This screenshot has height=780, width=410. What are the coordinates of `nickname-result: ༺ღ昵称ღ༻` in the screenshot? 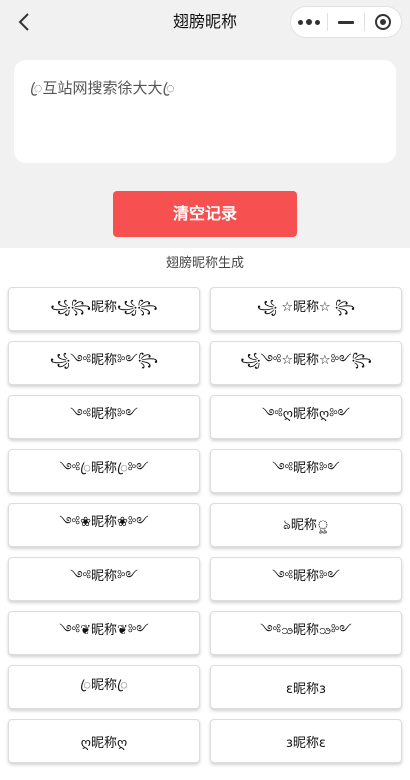 It's located at (306, 417).